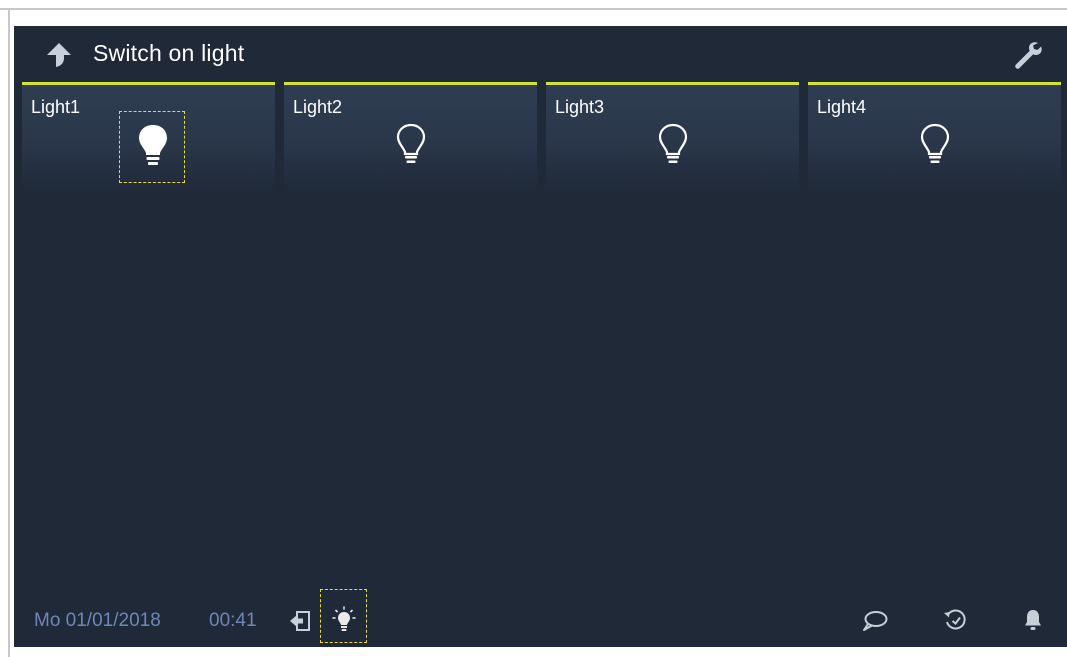 The image size is (1067, 657). I want to click on exit-icon, so click(300, 623).